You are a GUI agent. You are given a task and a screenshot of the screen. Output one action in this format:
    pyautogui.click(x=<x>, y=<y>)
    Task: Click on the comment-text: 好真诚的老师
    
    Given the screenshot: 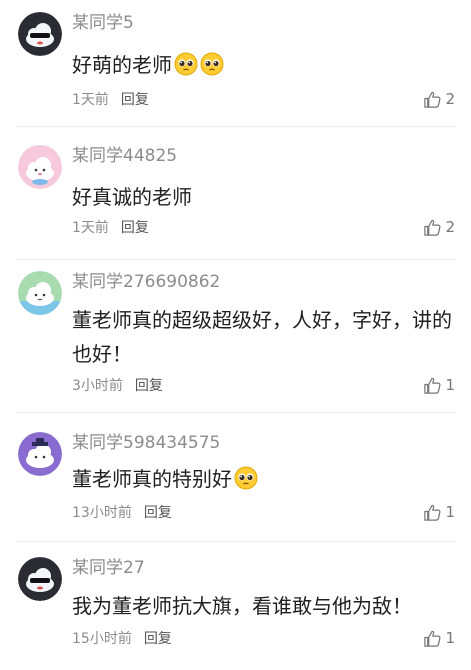 What is the action you would take?
    pyautogui.click(x=132, y=197)
    